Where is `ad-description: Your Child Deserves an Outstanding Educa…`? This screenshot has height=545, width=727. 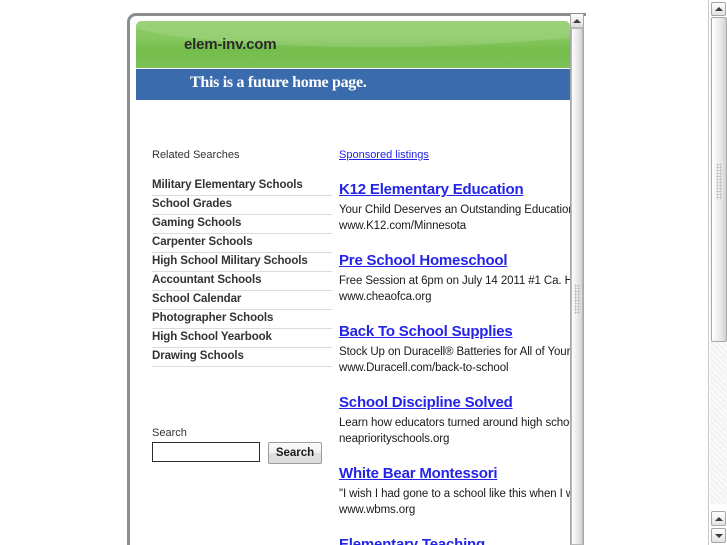 ad-description: Your Child Deserves an Outstanding Educa… is located at coordinates (454, 210).